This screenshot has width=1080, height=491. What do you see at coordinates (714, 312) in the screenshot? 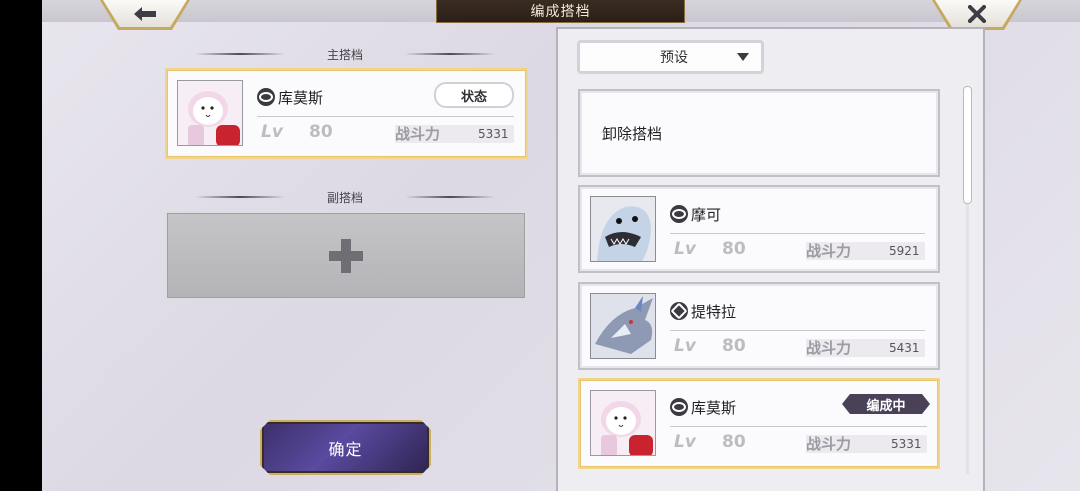
I see `partner-name: 提特拉` at bounding box center [714, 312].